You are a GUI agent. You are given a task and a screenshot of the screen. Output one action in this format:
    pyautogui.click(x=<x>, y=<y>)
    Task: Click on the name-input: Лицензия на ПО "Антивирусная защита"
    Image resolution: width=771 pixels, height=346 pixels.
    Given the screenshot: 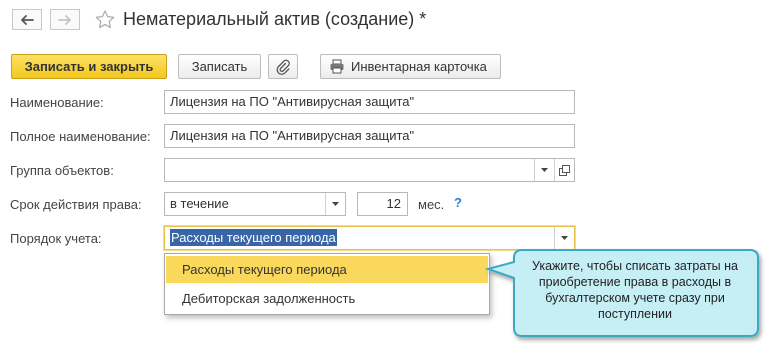 What is the action you would take?
    pyautogui.click(x=369, y=102)
    